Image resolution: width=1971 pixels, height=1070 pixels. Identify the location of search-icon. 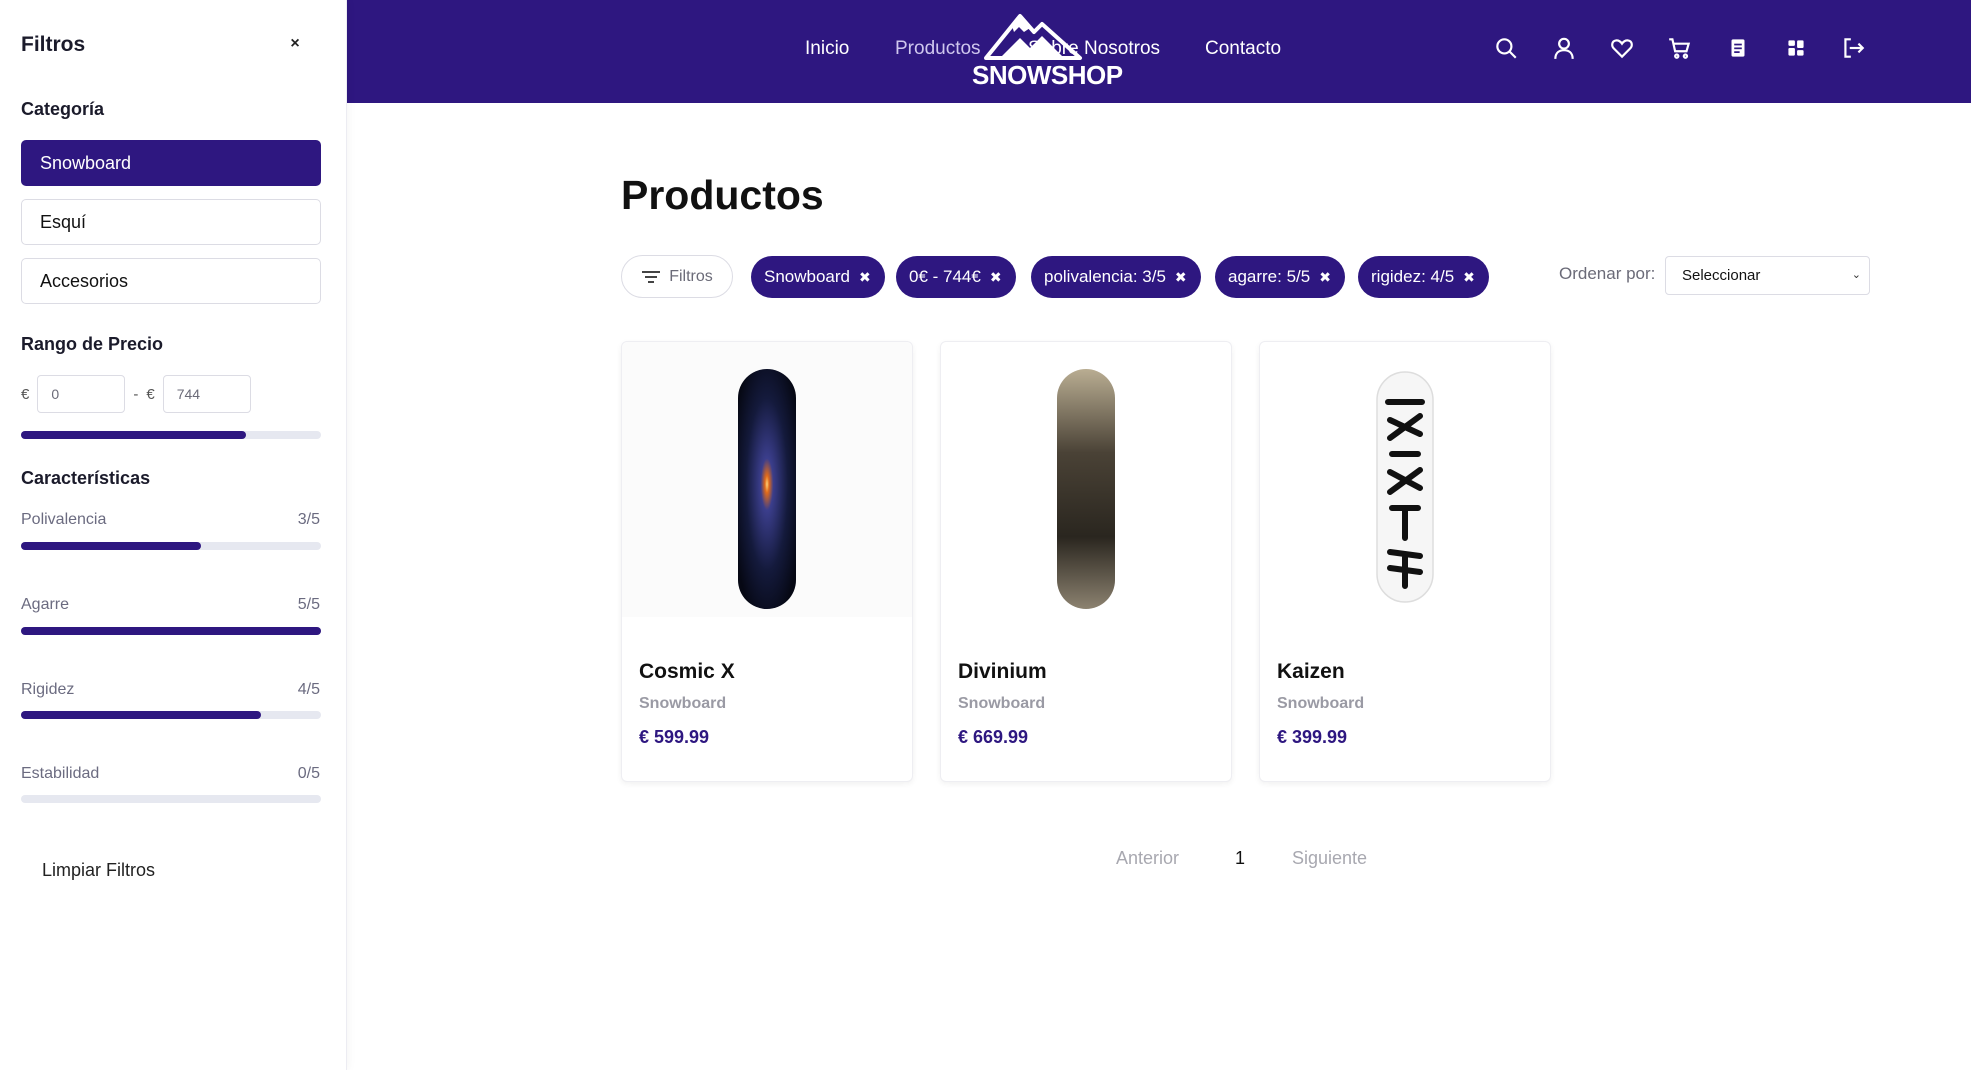
(1506, 48).